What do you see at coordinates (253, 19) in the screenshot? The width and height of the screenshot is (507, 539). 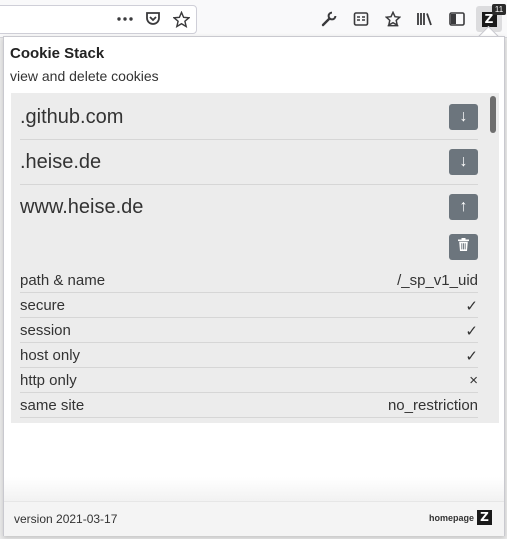 I see `browser-toolbar: Z 11` at bounding box center [253, 19].